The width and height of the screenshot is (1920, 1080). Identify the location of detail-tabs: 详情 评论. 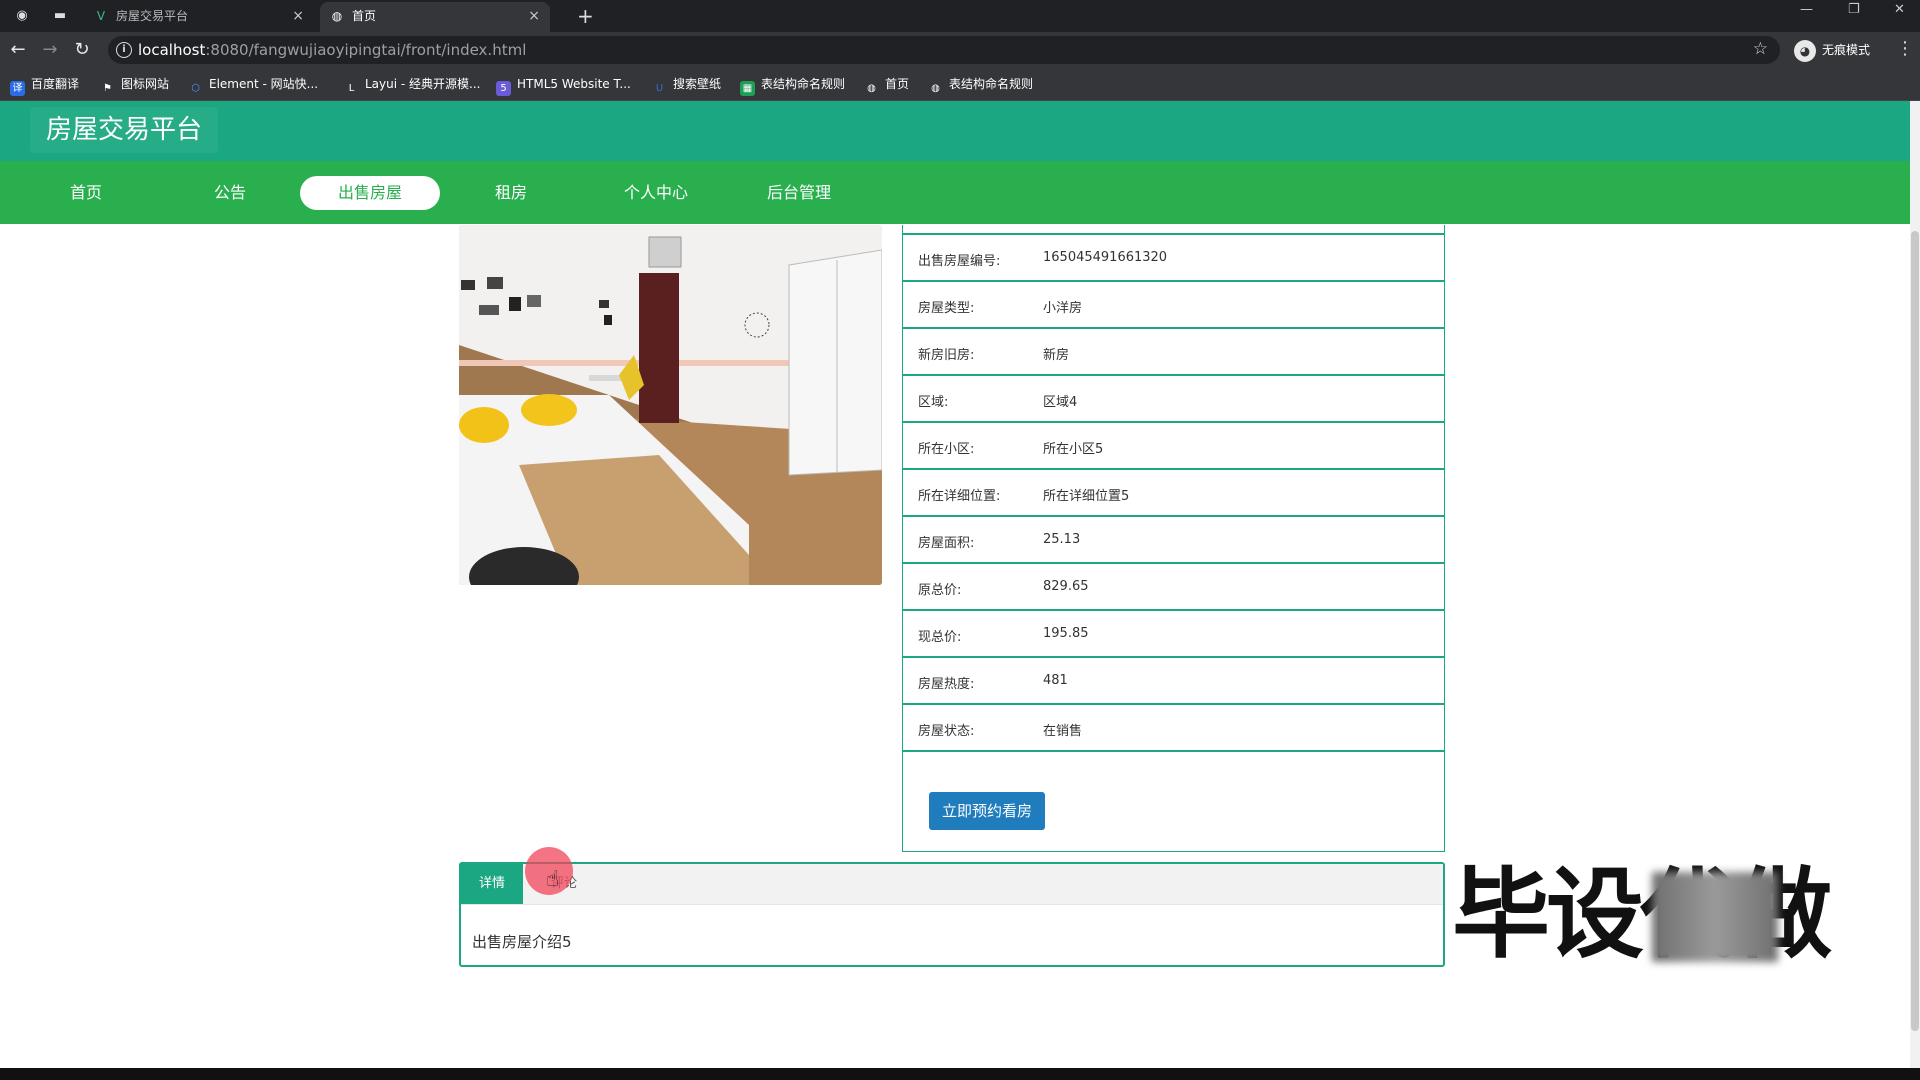
(952, 884).